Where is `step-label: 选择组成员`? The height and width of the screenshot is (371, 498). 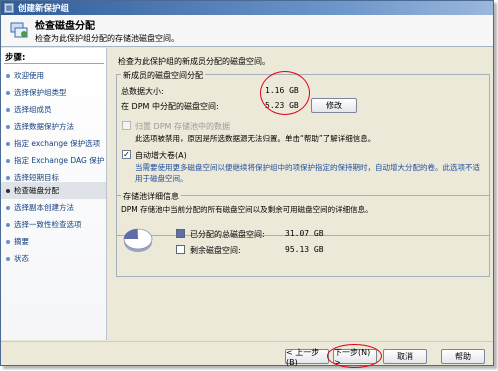 step-label: 选择组成员 is located at coordinates (33, 109).